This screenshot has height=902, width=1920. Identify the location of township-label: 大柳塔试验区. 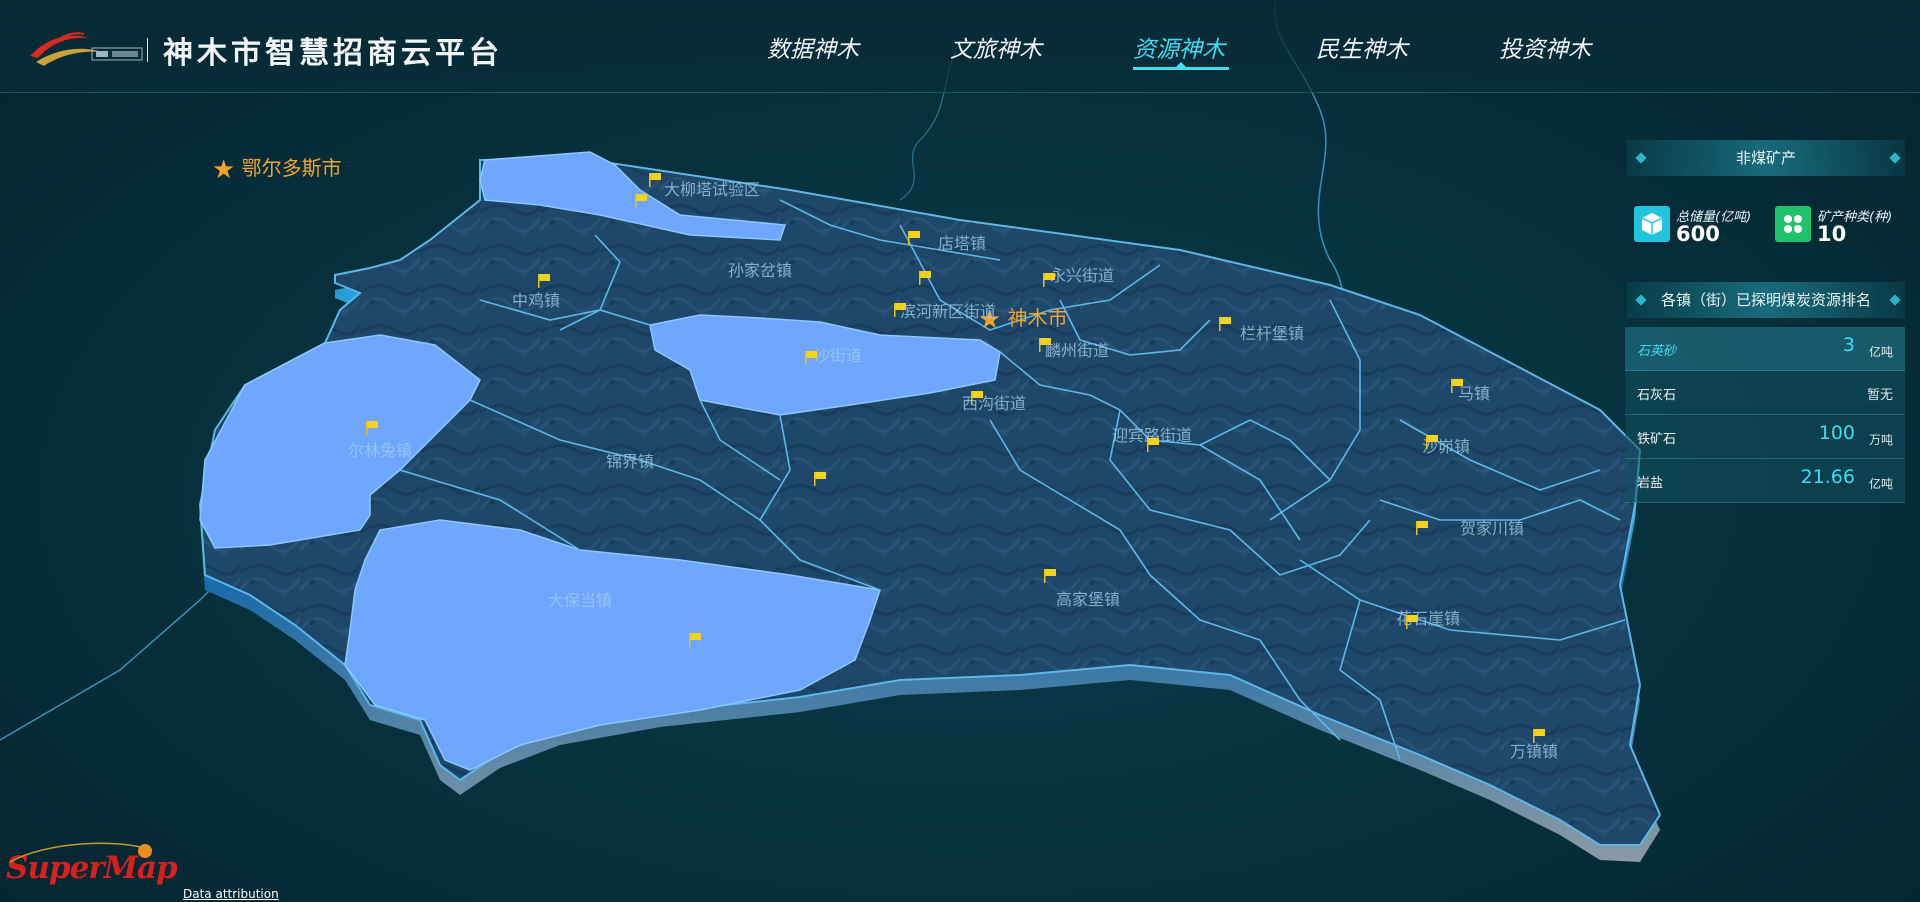
(712, 188).